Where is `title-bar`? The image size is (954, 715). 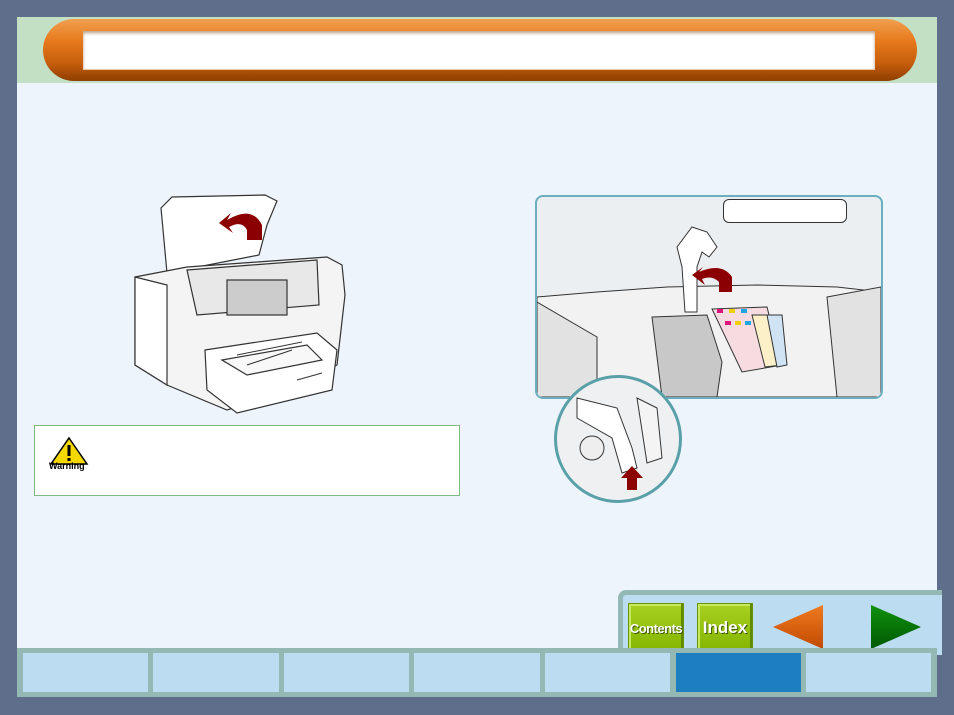
title-bar is located at coordinates (480, 50).